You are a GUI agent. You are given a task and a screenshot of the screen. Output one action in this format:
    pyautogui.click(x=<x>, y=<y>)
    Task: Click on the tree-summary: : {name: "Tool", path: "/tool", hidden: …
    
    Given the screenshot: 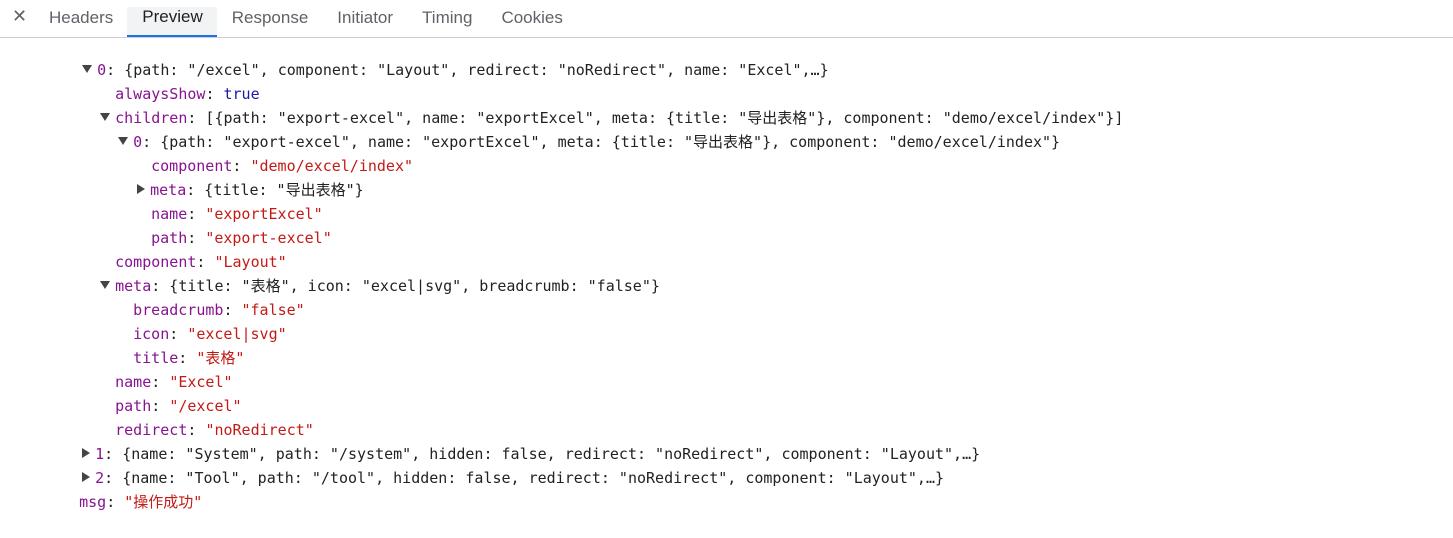 What is the action you would take?
    pyautogui.click(x=524, y=478)
    